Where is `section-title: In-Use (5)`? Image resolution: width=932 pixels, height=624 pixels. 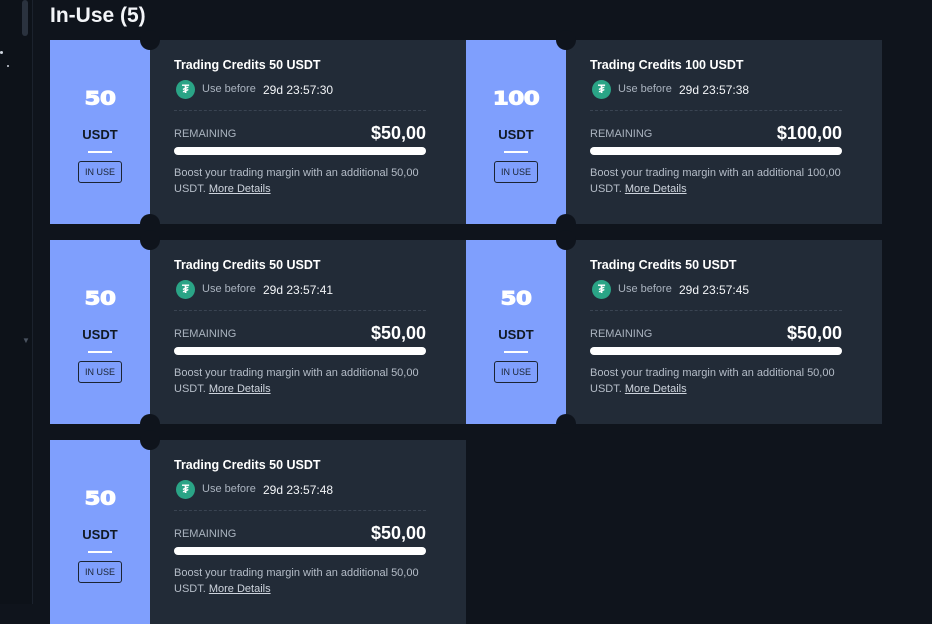
section-title: In-Use (5) is located at coordinates (98, 15).